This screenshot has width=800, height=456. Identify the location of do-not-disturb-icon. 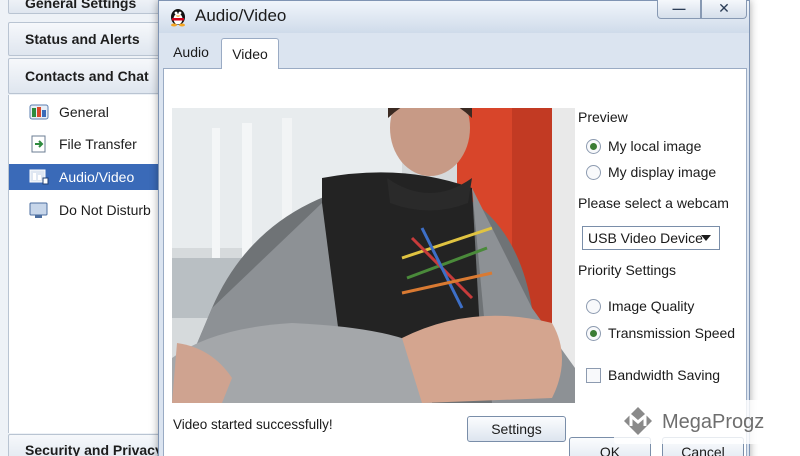
(39, 210).